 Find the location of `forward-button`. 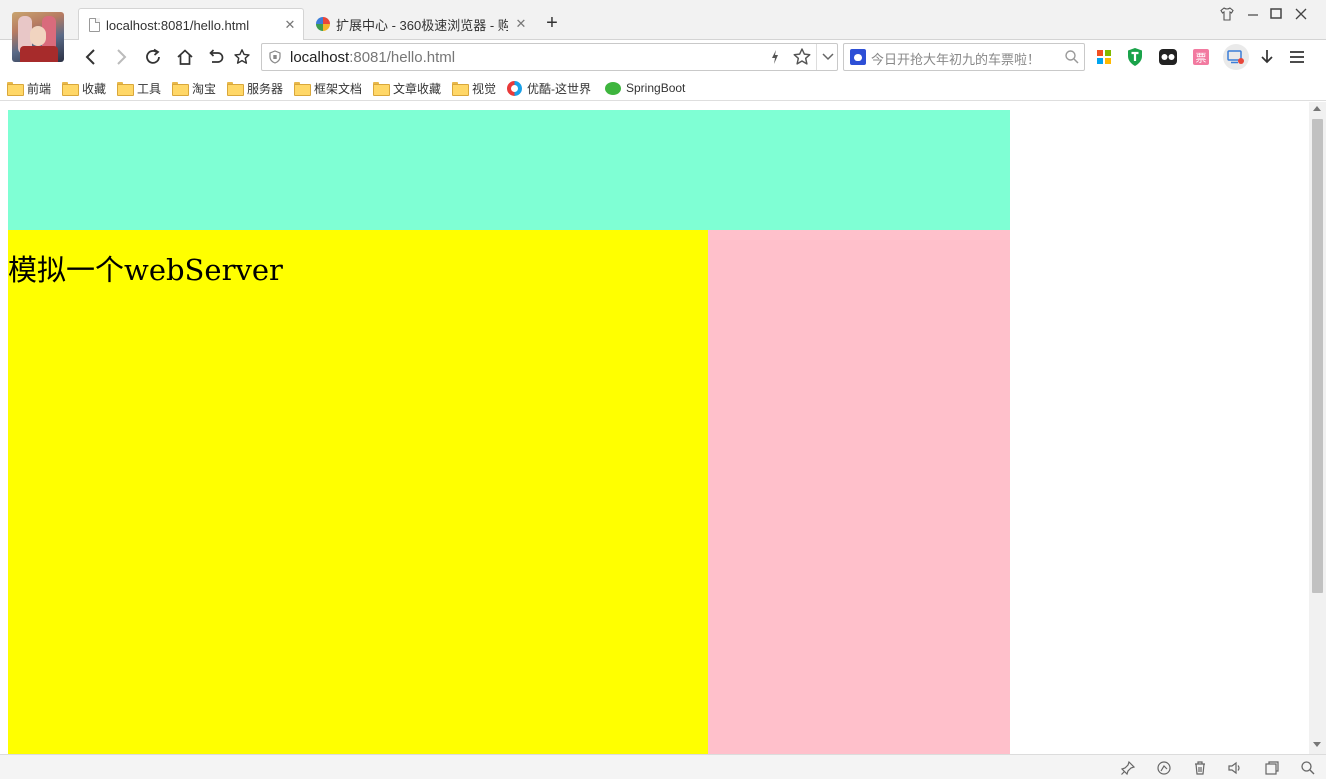

forward-button is located at coordinates (121, 57).